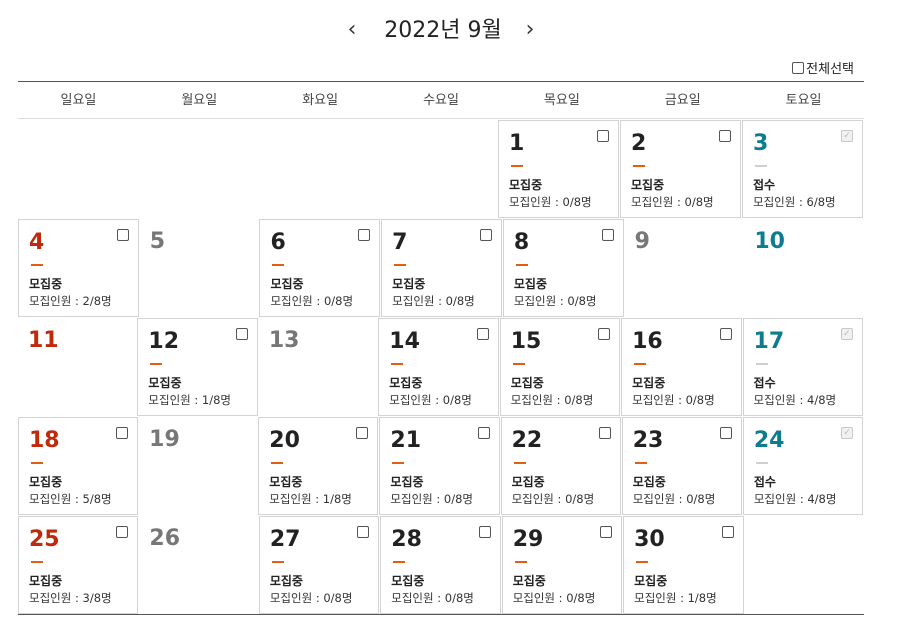 This screenshot has width=906, height=630. What do you see at coordinates (285, 539) in the screenshot?
I see `day-number: 27` at bounding box center [285, 539].